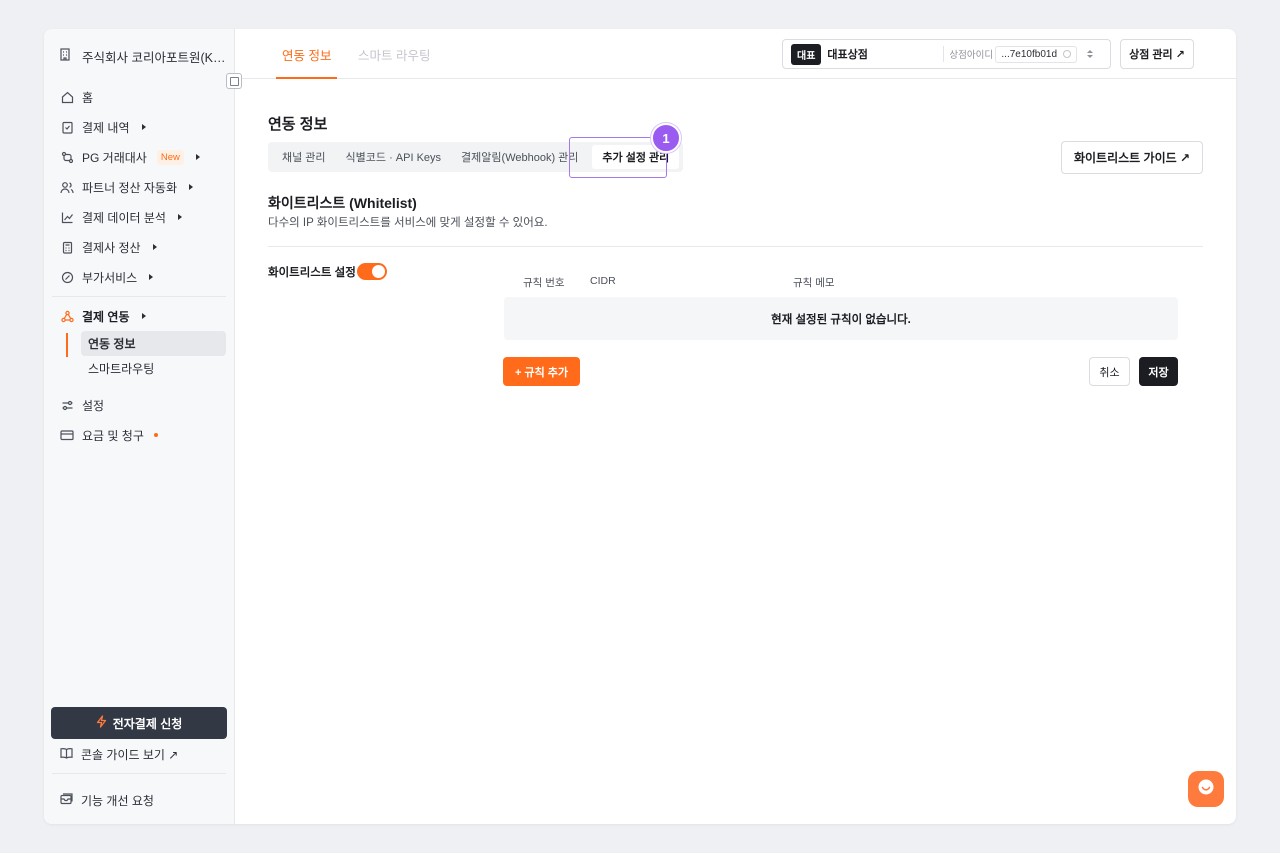 The image size is (1280, 853). Describe the element at coordinates (814, 283) in the screenshot. I see `column-header-rule-memo: 규칙 메모` at that location.